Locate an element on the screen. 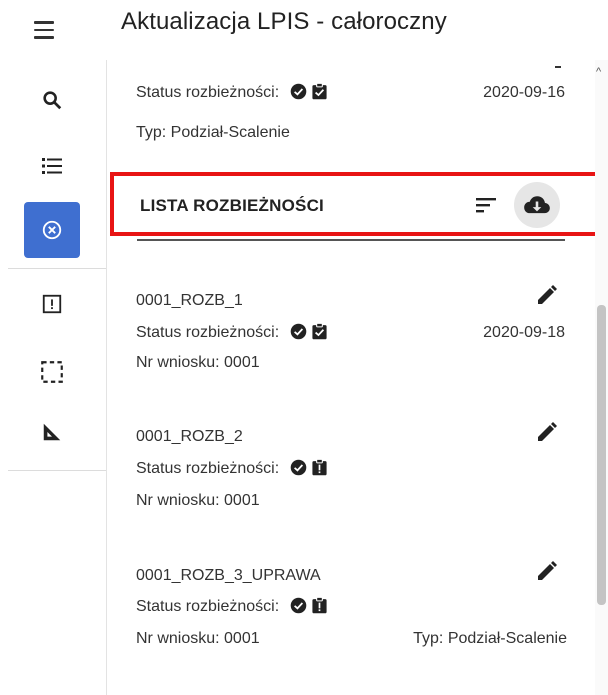 This screenshot has height=695, width=608. sort-icon is located at coordinates (486, 205).